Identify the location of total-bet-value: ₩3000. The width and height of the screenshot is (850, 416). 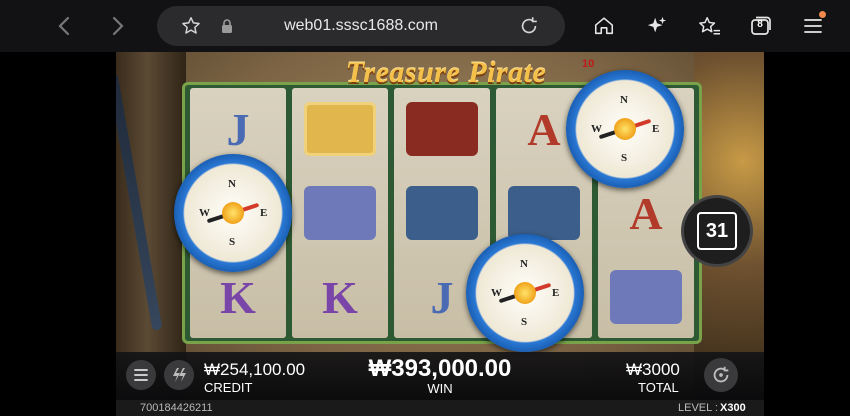
(653, 370).